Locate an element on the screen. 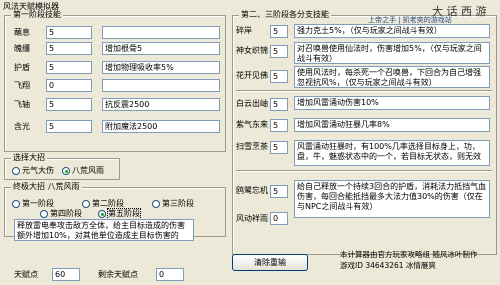  tier1-skill-label: 蘸息 is located at coordinates (22, 32).